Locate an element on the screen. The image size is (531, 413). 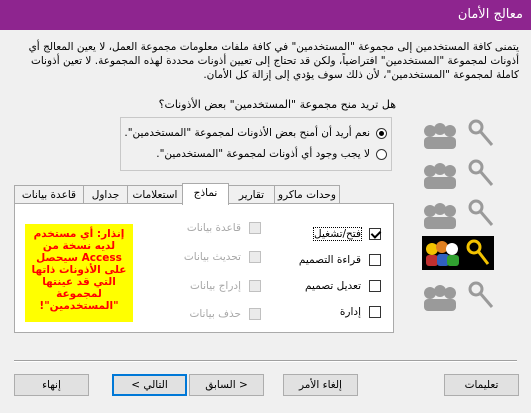
tab-reports: تقارير is located at coordinates (251, 194).